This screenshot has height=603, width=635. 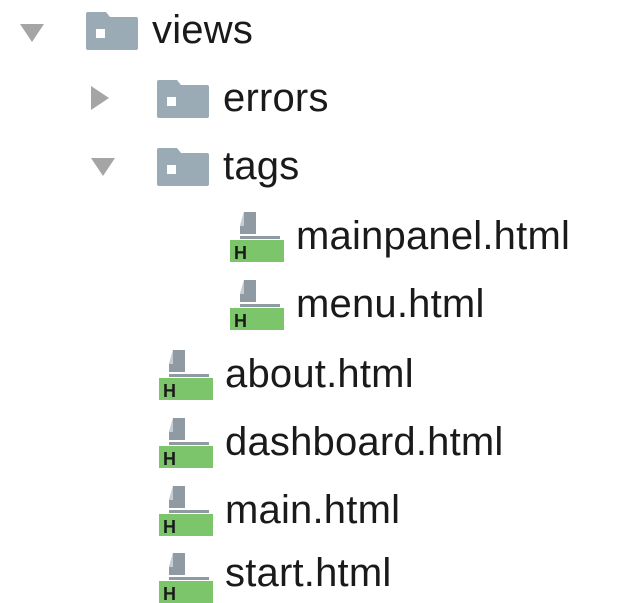 I want to click on tree-row-file: H mainpanel.html, so click(x=317, y=236).